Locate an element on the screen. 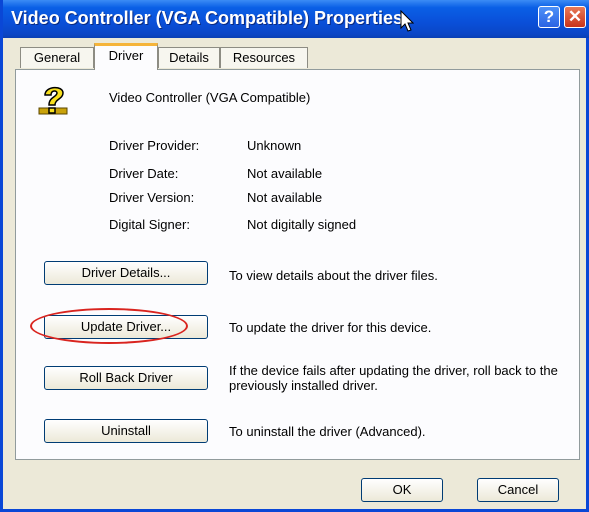  driver-provider-value: Unknown is located at coordinates (274, 145).